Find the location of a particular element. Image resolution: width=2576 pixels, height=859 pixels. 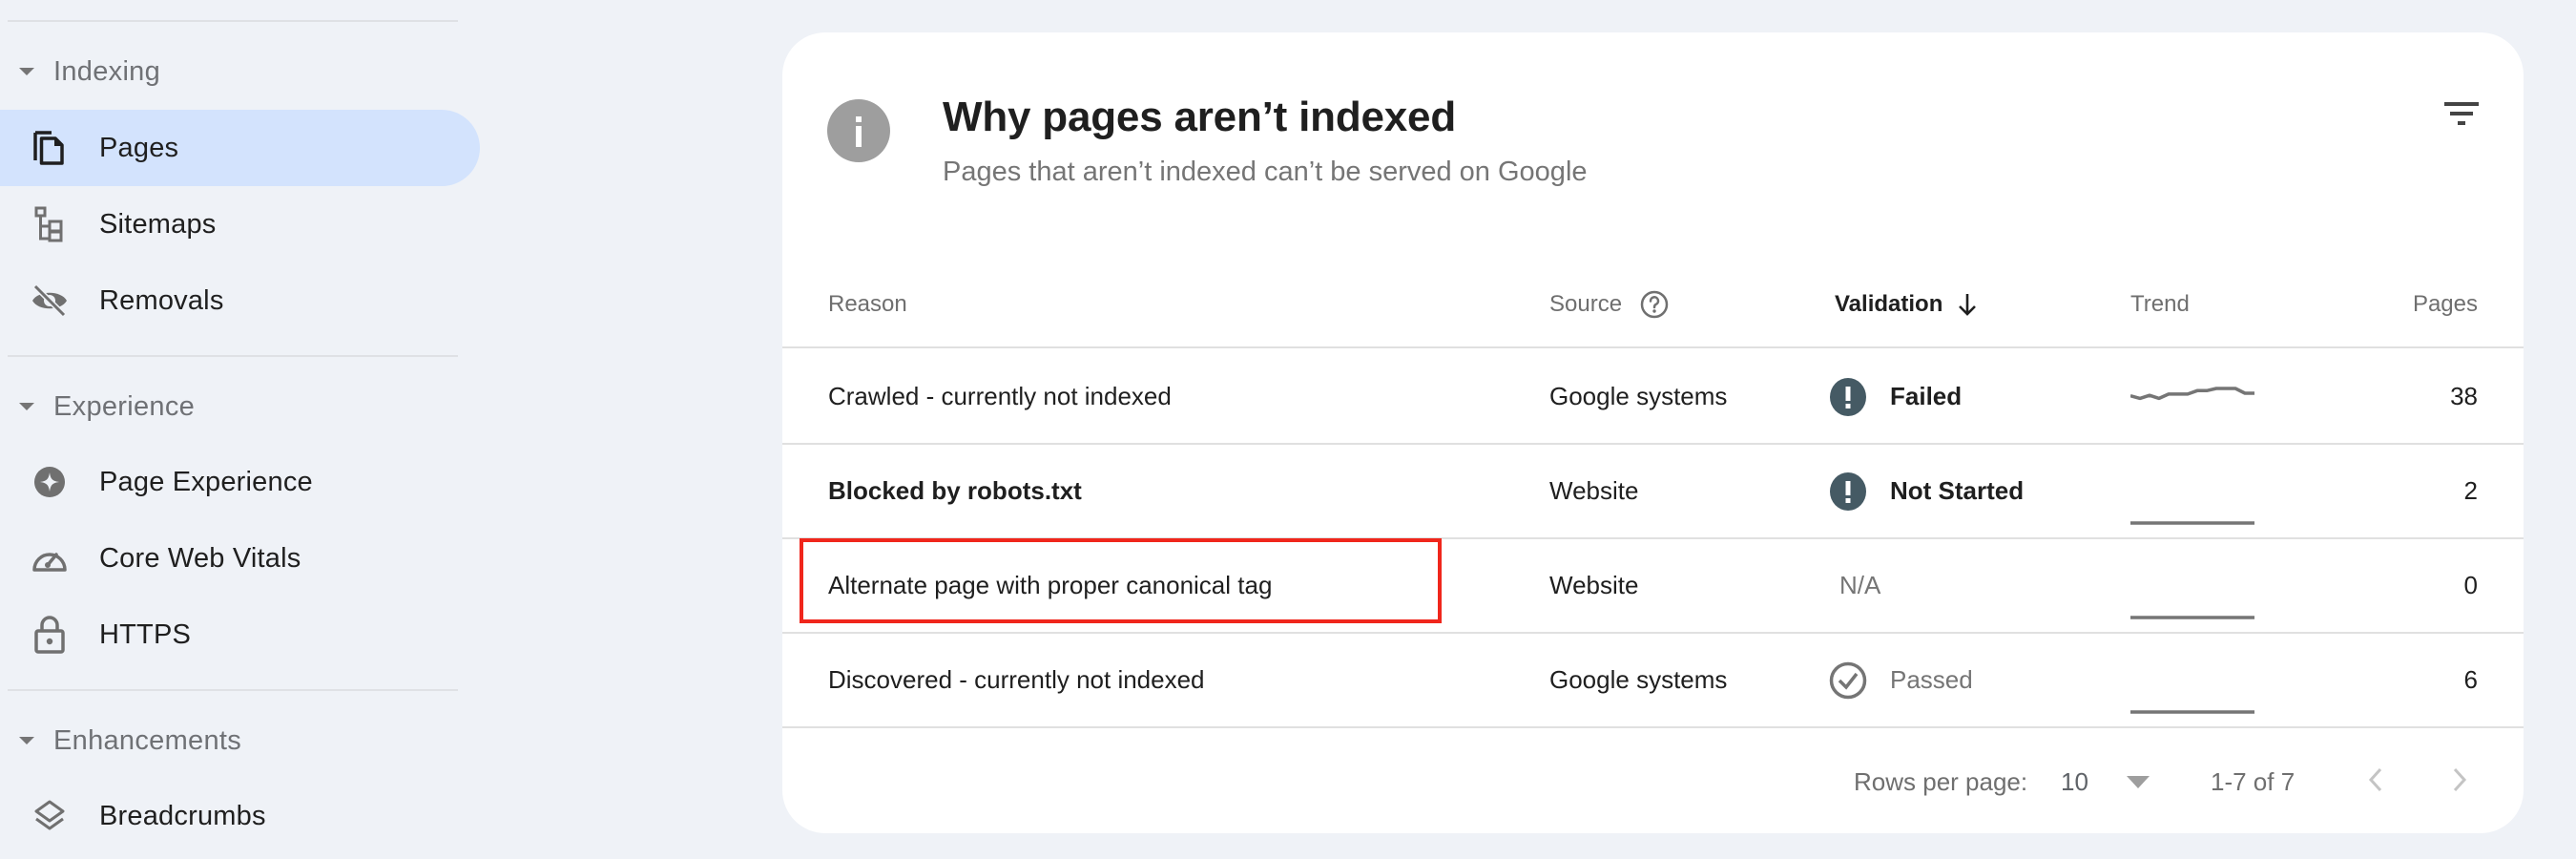

section-header-experience: Experience is located at coordinates (229, 406).